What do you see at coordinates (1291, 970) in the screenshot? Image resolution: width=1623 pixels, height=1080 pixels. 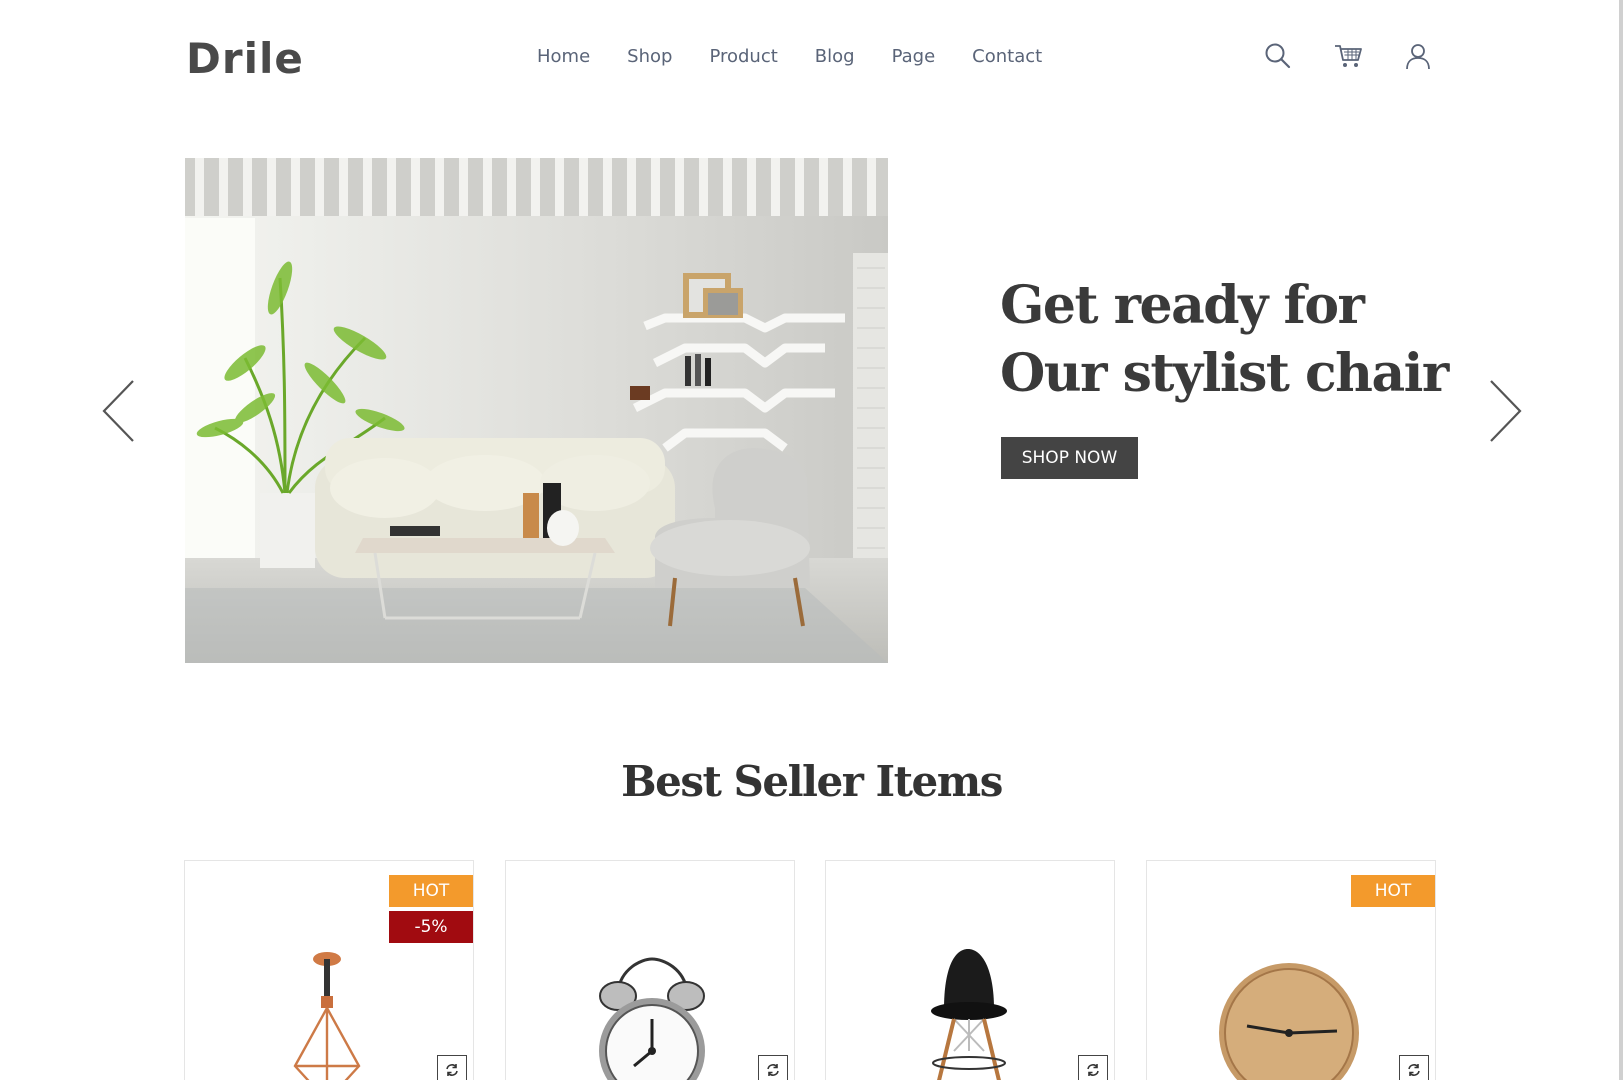 I see `product-card: HOT` at bounding box center [1291, 970].